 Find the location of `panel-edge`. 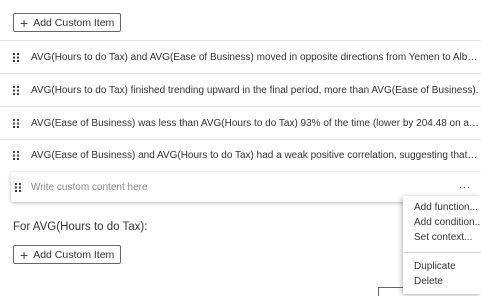

panel-edge is located at coordinates (391, 291).